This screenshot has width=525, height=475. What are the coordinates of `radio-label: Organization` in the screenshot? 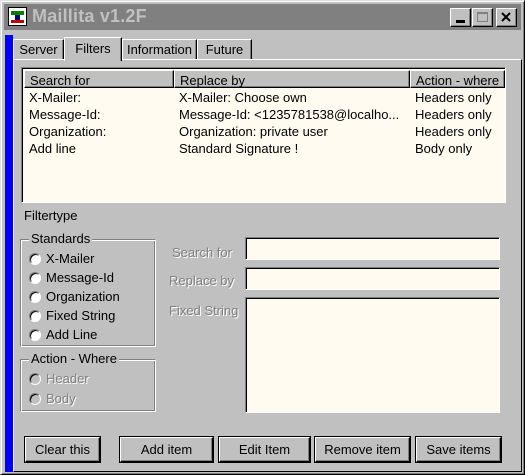 It's located at (83, 296).